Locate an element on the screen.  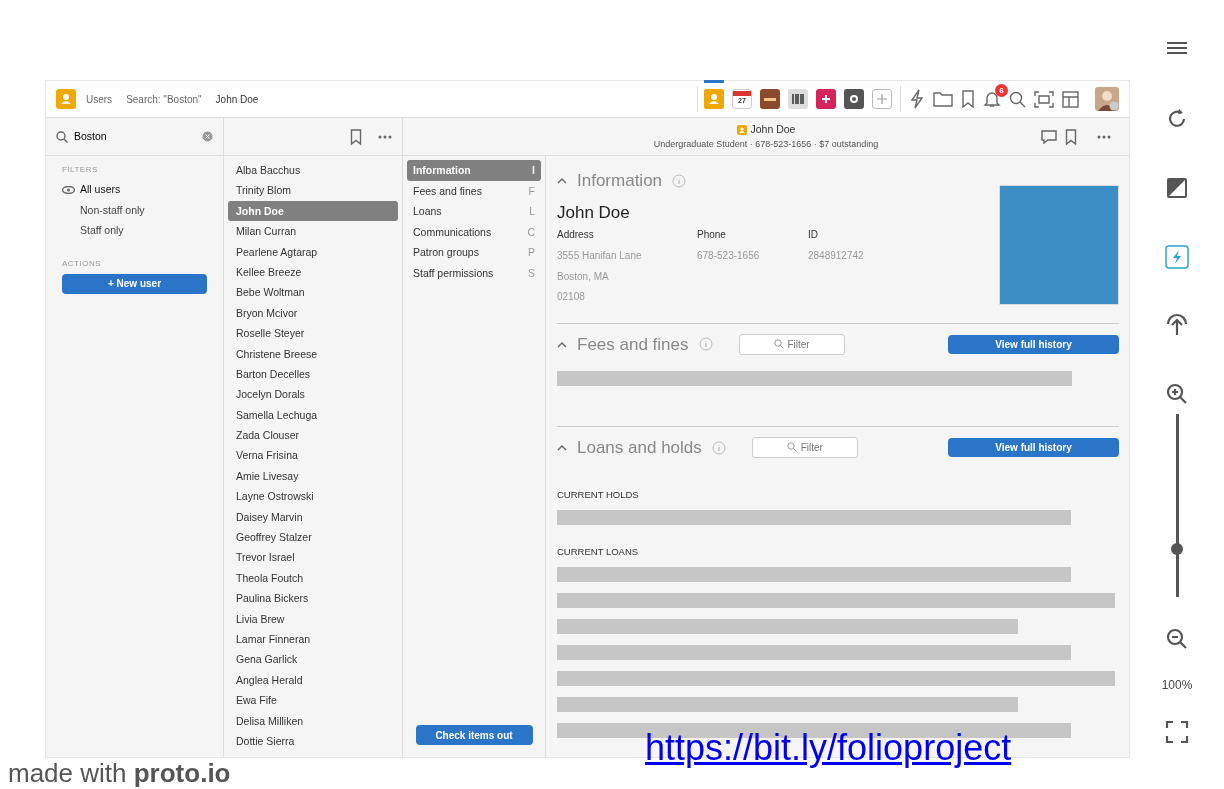
bell-icon is located at coordinates (992, 99).